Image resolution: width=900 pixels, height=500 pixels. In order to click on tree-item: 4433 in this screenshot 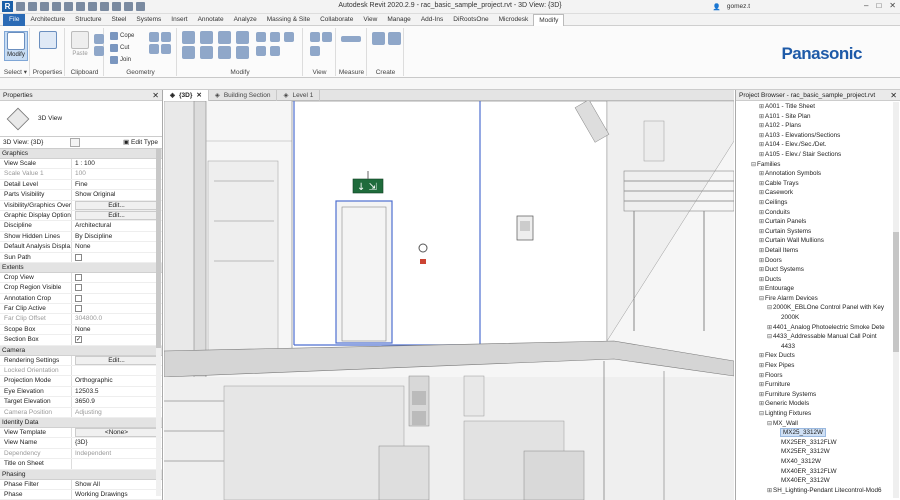, I will do `click(818, 347)`.